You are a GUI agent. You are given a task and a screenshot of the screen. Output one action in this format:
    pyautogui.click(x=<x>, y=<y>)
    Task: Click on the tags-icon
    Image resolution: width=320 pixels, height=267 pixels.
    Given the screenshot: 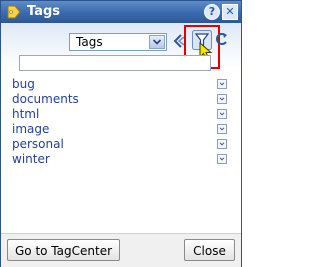 What is the action you would take?
    pyautogui.click(x=14, y=12)
    